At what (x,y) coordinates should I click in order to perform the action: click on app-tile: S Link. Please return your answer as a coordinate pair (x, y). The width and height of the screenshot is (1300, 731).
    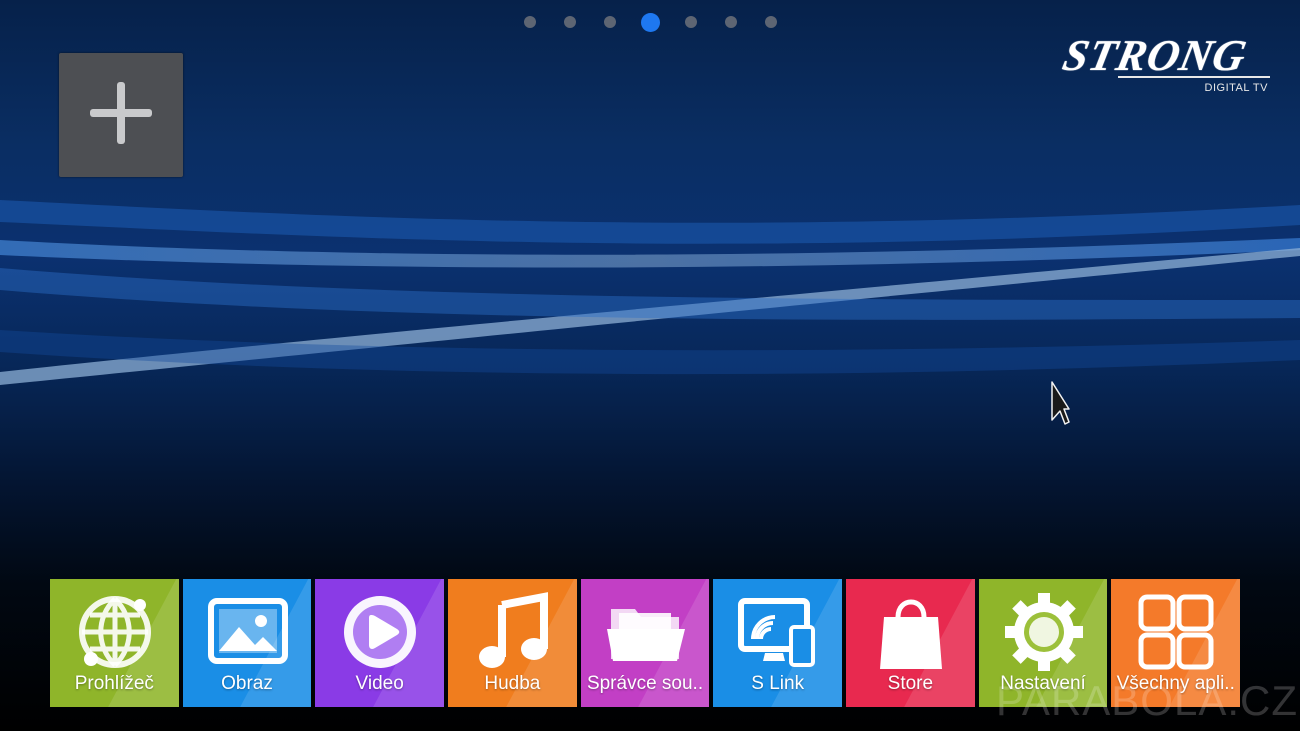
    Looking at the image, I should click on (778, 643).